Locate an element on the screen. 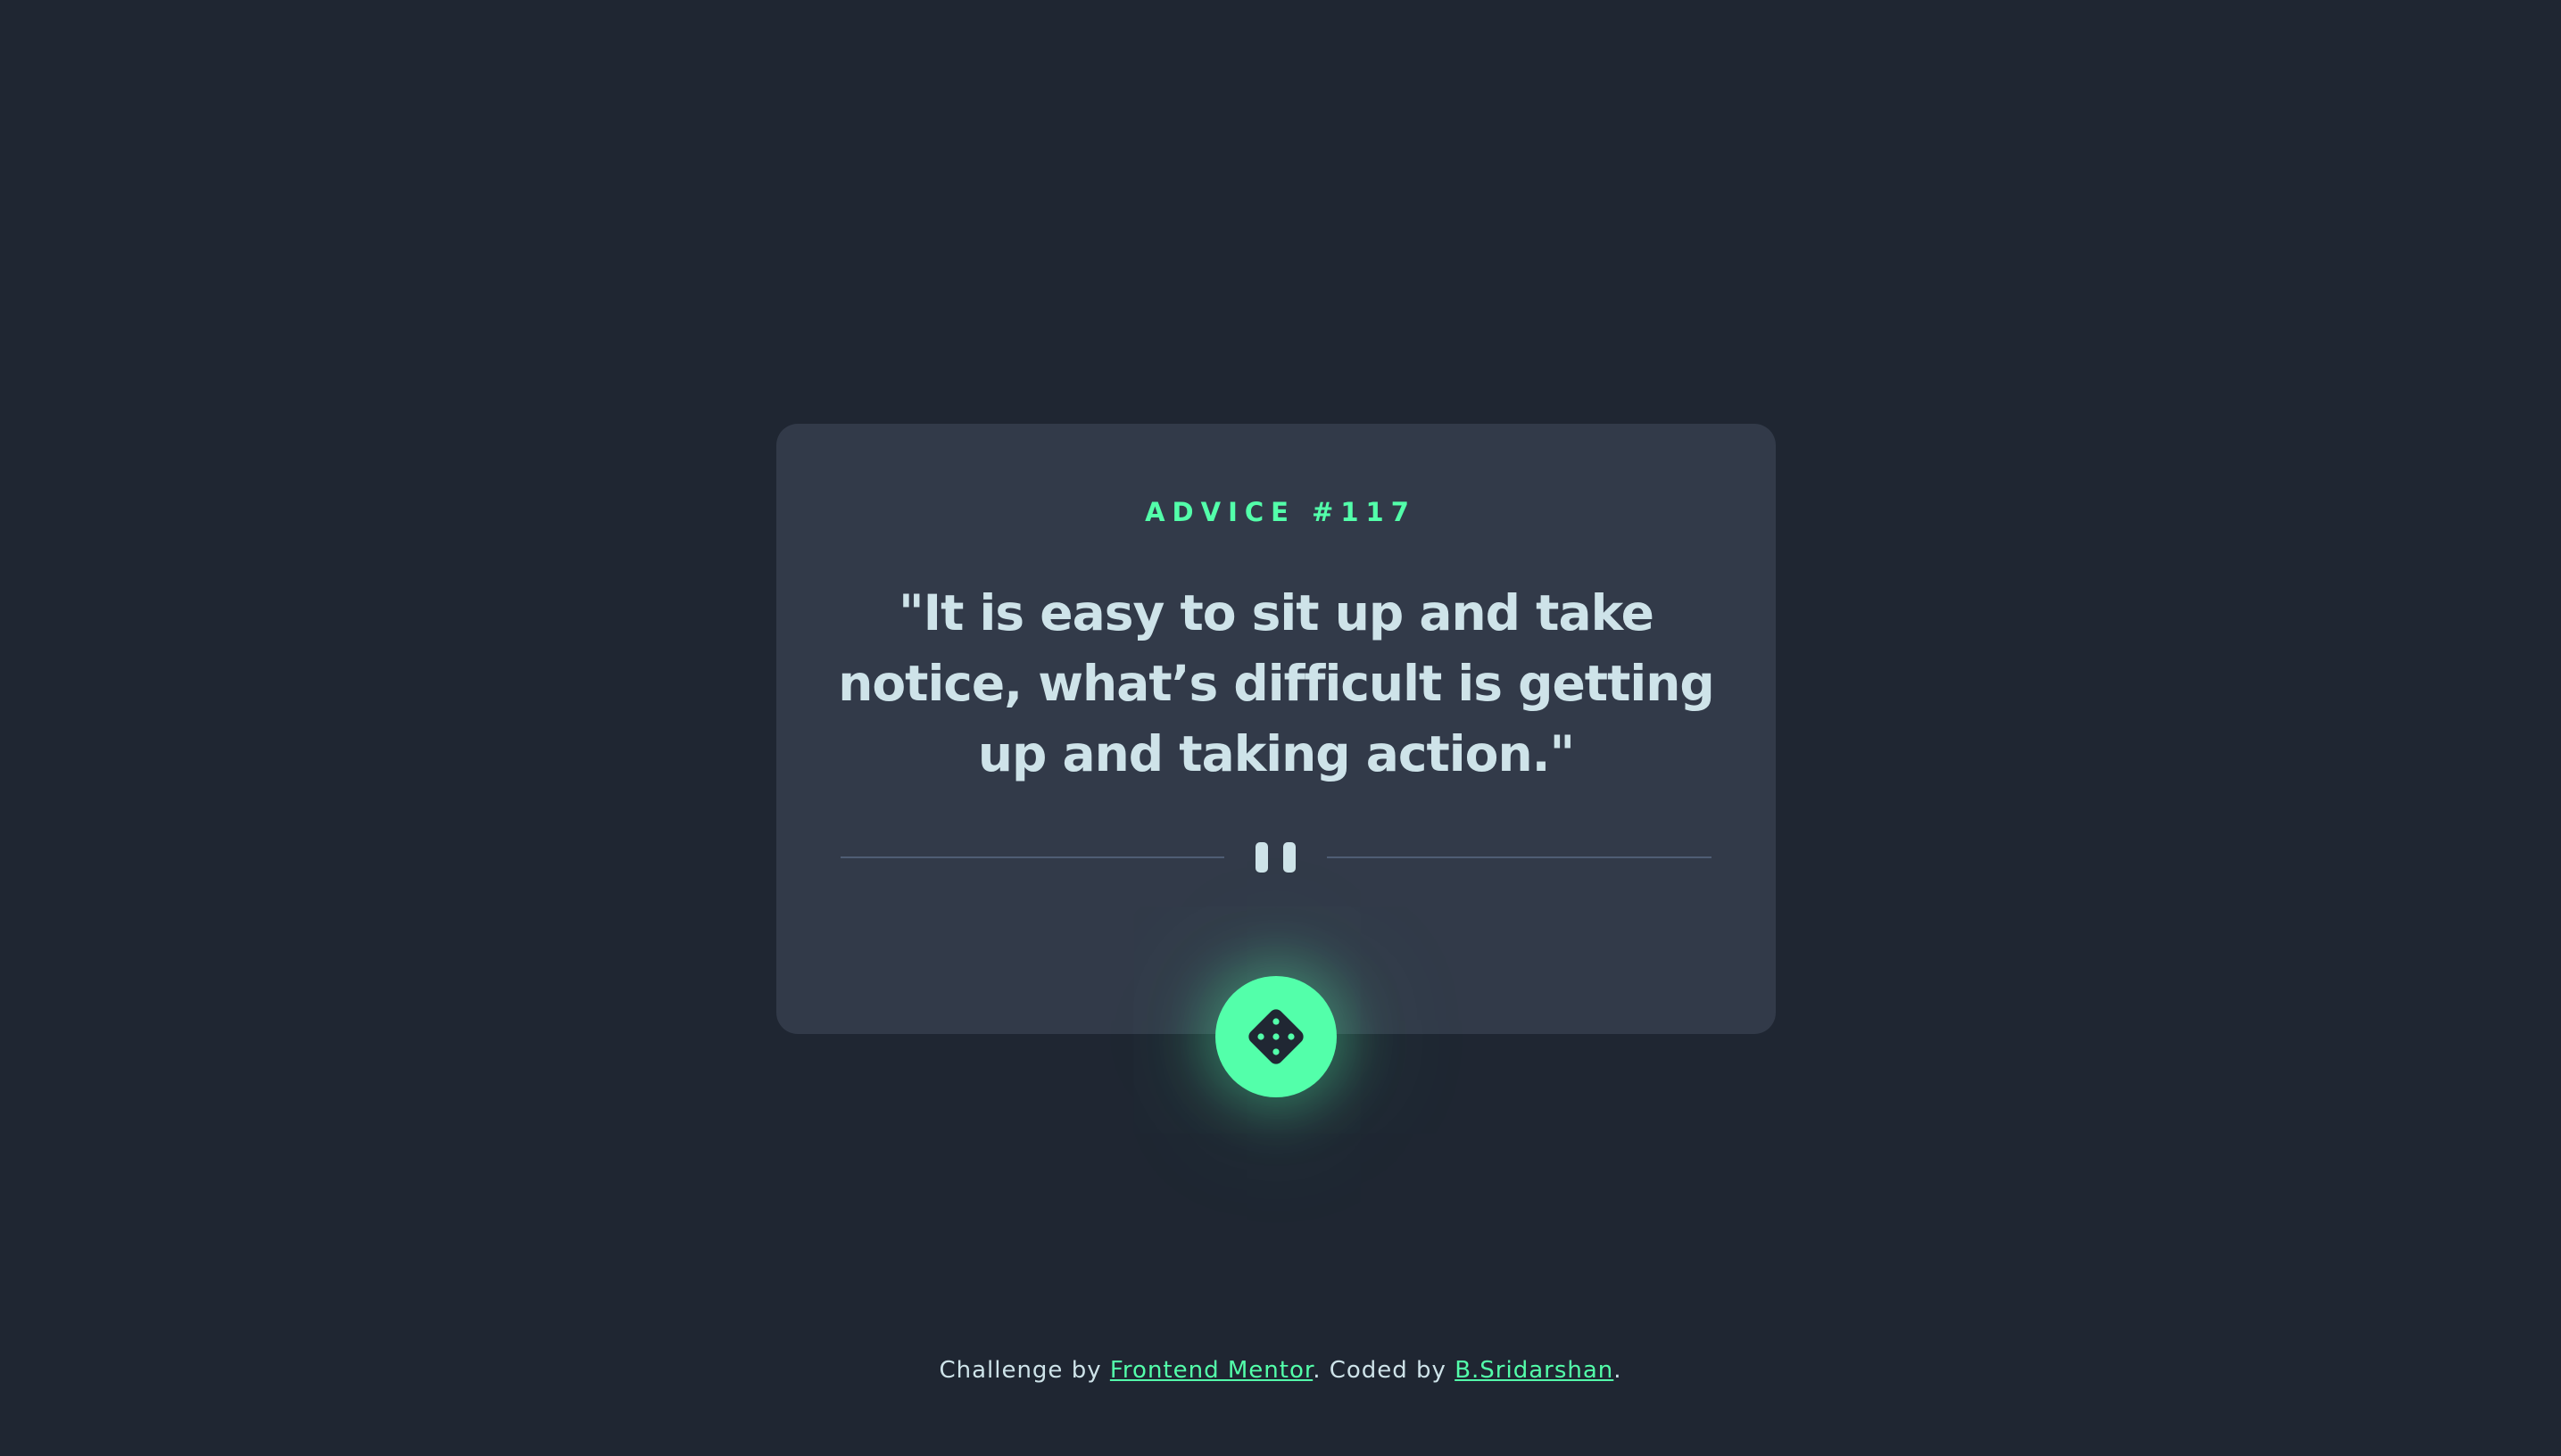 The width and height of the screenshot is (2561, 1456). author-link: B.Sridarshan is located at coordinates (1534, 1371).